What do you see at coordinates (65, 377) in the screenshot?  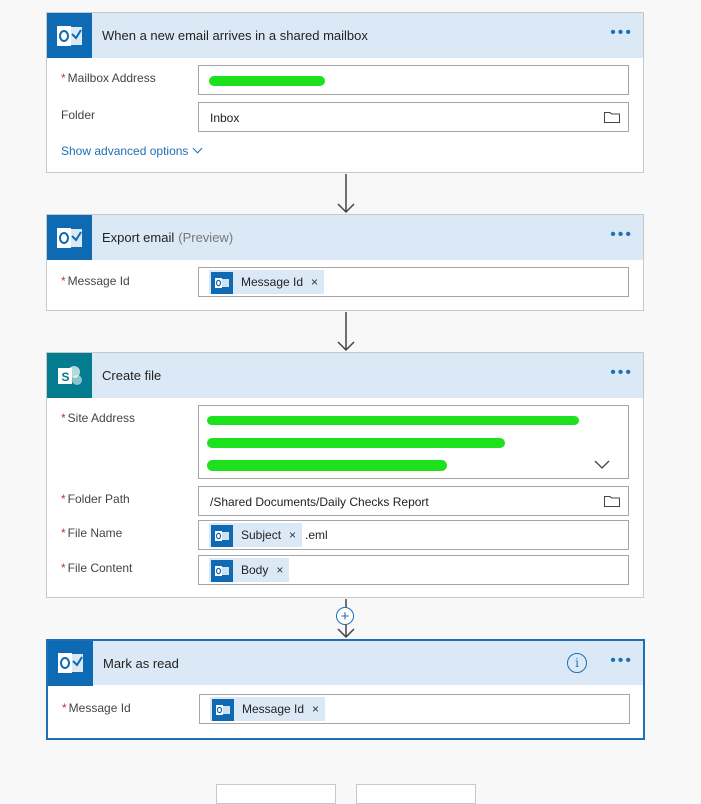 I see `svg-text: S` at bounding box center [65, 377].